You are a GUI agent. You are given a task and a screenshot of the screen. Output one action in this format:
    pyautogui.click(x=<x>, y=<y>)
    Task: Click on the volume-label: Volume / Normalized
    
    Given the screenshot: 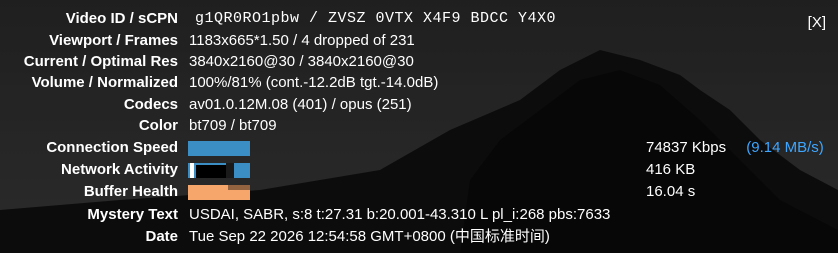 What is the action you would take?
    pyautogui.click(x=104, y=82)
    